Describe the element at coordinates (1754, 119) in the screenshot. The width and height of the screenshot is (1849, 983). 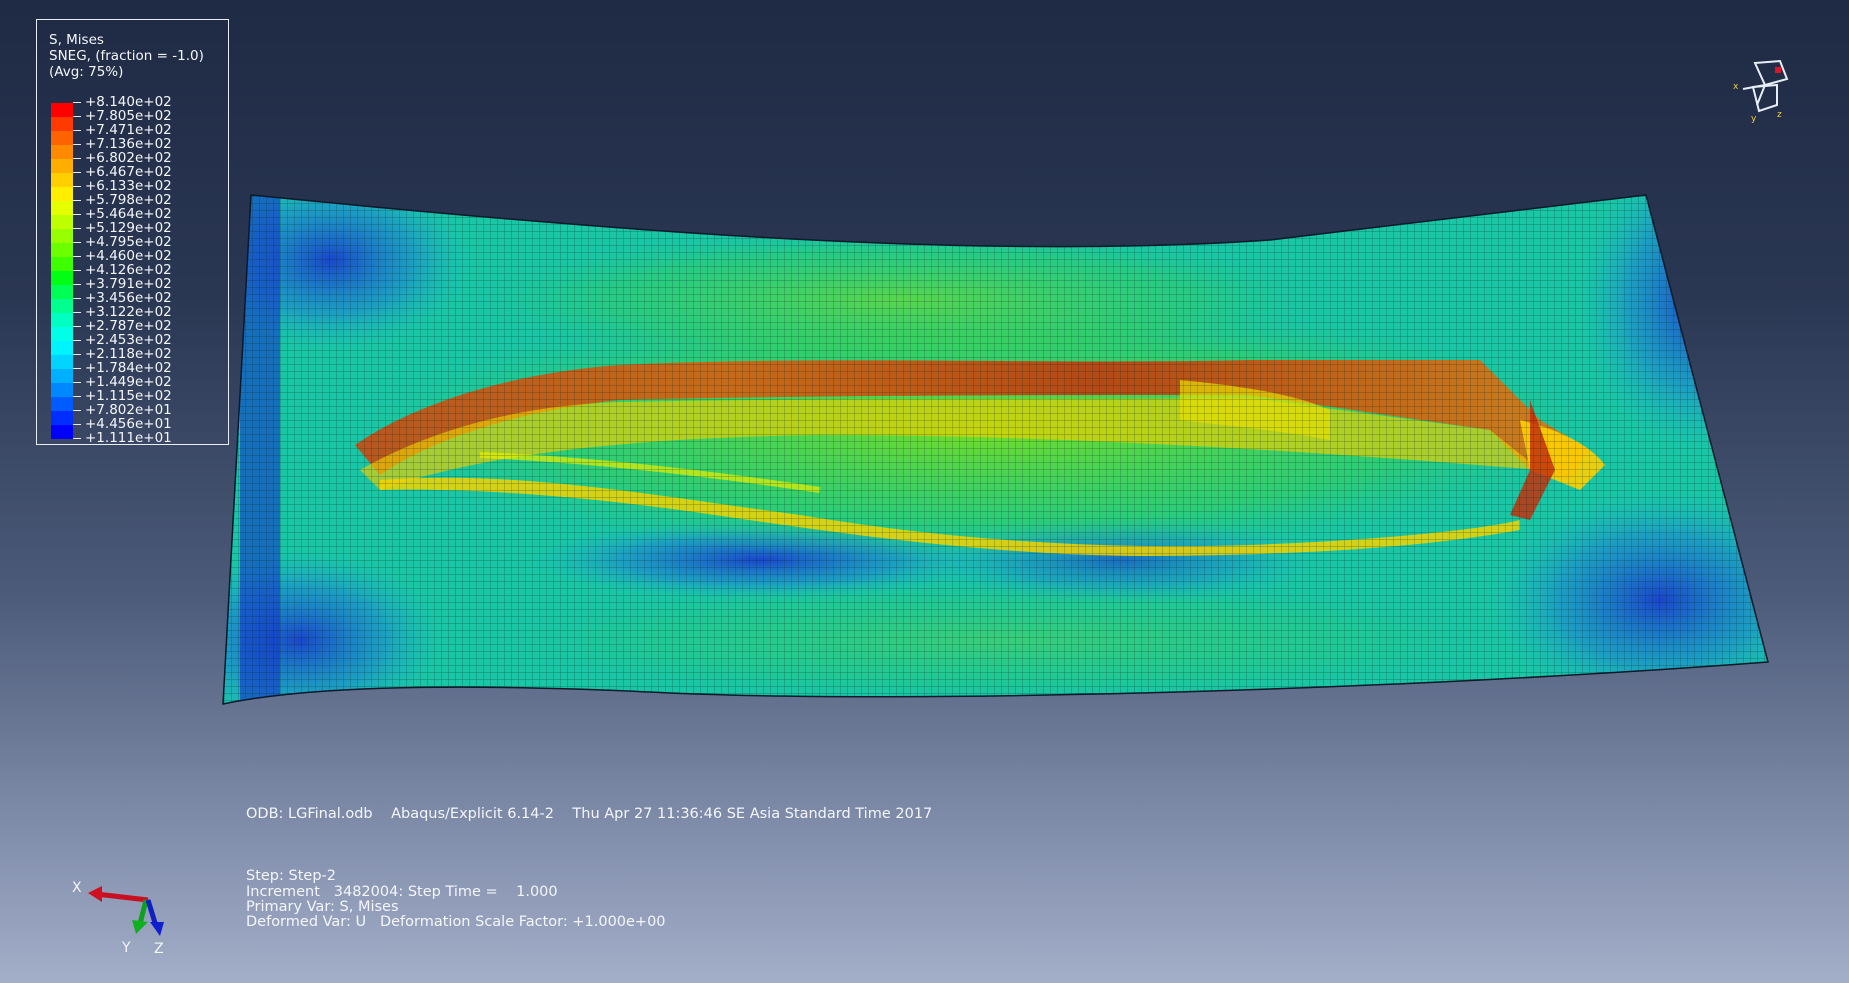
I see `small-triad-y-label: y` at that location.